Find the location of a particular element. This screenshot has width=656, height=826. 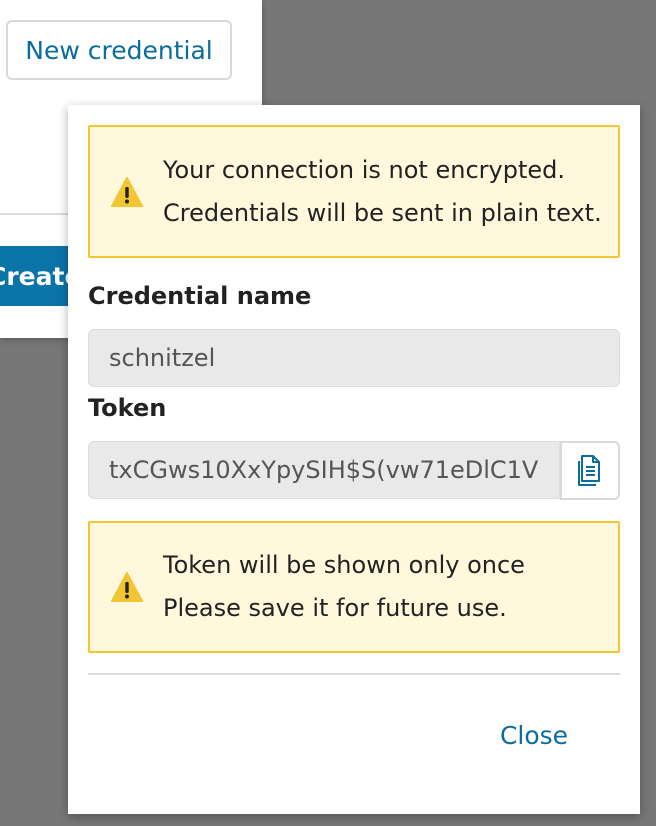

encryption-warning-line-1: Your connection is not encrypted. is located at coordinates (364, 169).